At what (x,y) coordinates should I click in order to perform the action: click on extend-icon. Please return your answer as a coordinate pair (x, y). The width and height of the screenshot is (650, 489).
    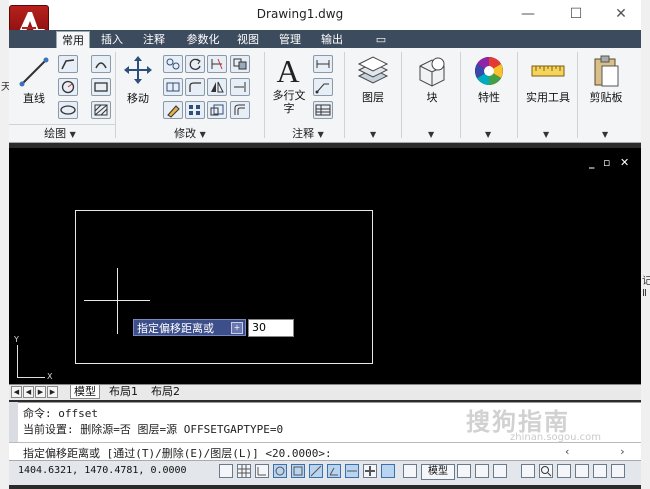
    Looking at the image, I should click on (240, 87).